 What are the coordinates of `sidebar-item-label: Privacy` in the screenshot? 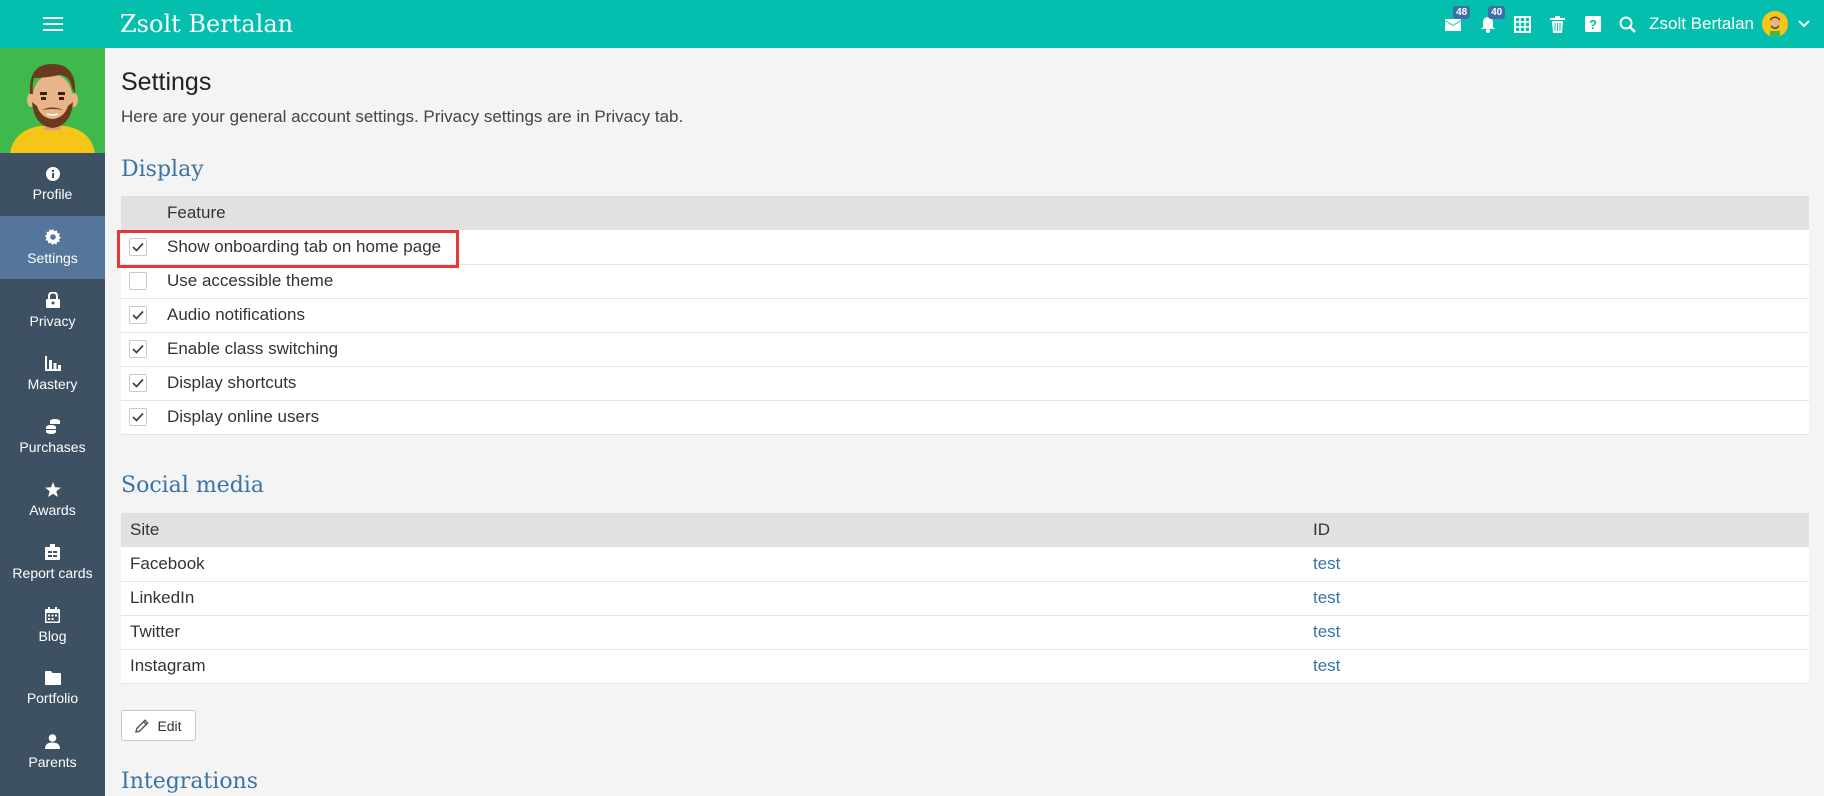 It's located at (52, 321).